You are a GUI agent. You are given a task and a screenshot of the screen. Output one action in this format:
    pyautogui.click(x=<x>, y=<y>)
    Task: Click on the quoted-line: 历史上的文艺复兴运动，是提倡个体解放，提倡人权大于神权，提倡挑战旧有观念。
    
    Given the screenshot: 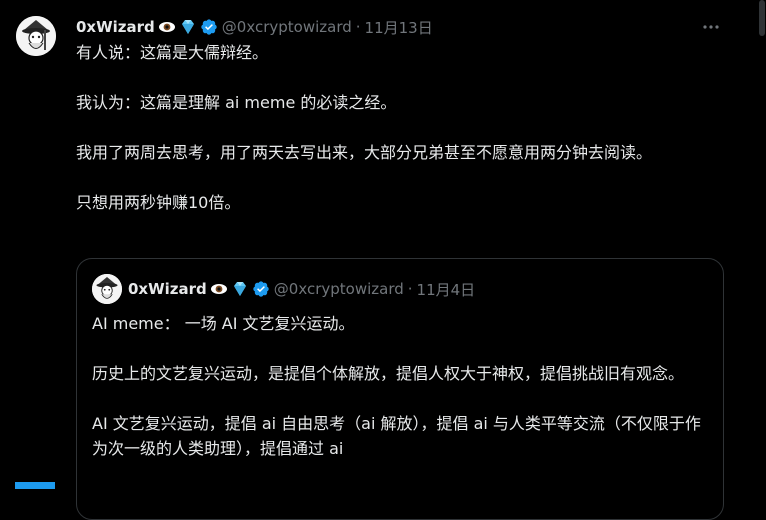 What is the action you would take?
    pyautogui.click(x=388, y=373)
    